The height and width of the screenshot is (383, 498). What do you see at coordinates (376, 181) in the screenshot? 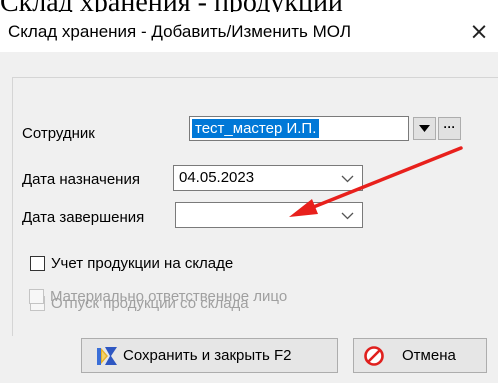
I see `red-arrow-annotation` at bounding box center [376, 181].